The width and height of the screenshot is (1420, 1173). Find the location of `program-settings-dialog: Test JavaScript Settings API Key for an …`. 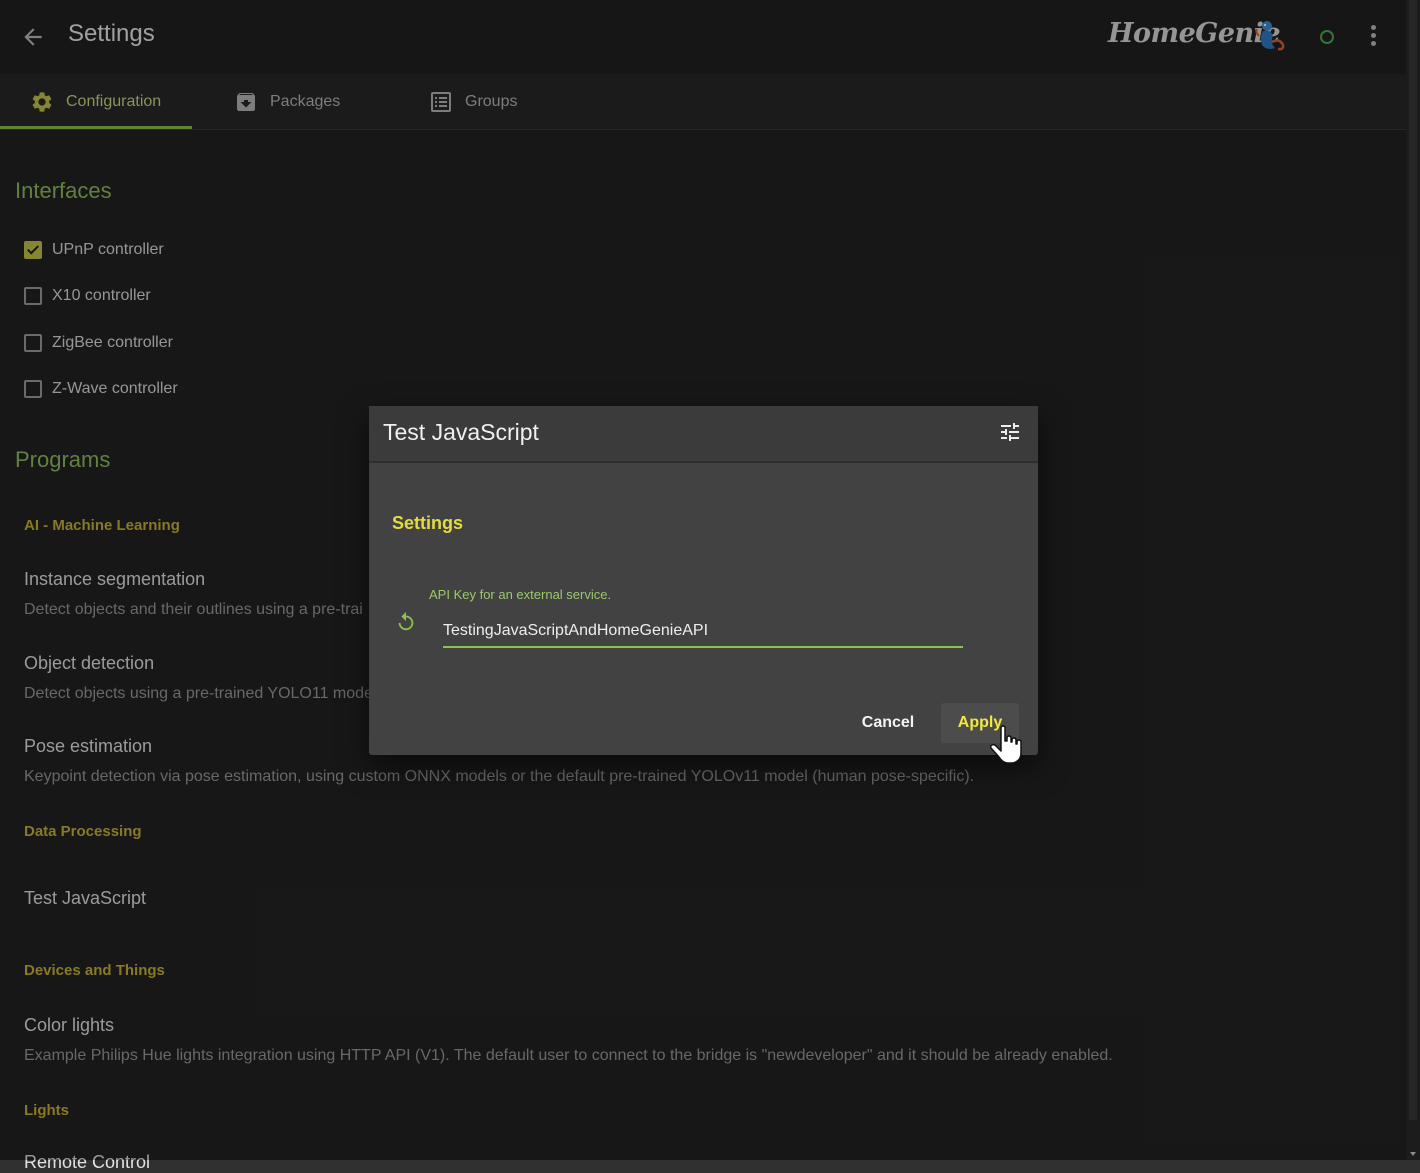

program-settings-dialog: Test JavaScript Settings API Key for an … is located at coordinates (703, 580).